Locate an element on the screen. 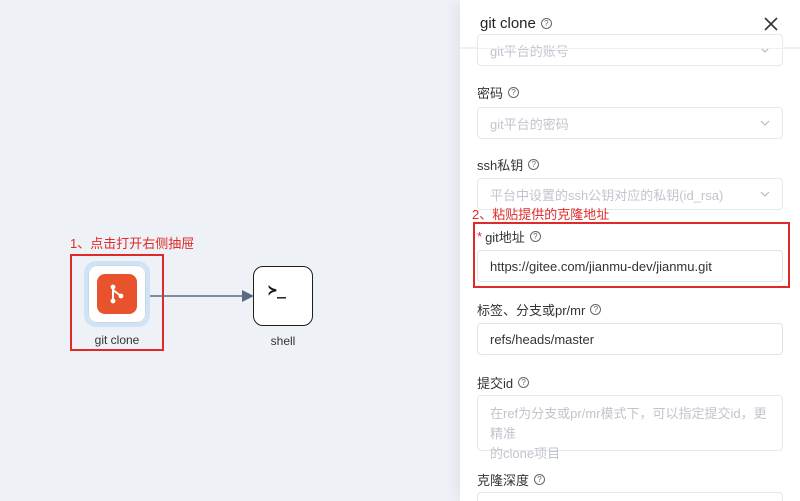 The image size is (800, 501). terminal-icon: ≻_ is located at coordinates (277, 290).